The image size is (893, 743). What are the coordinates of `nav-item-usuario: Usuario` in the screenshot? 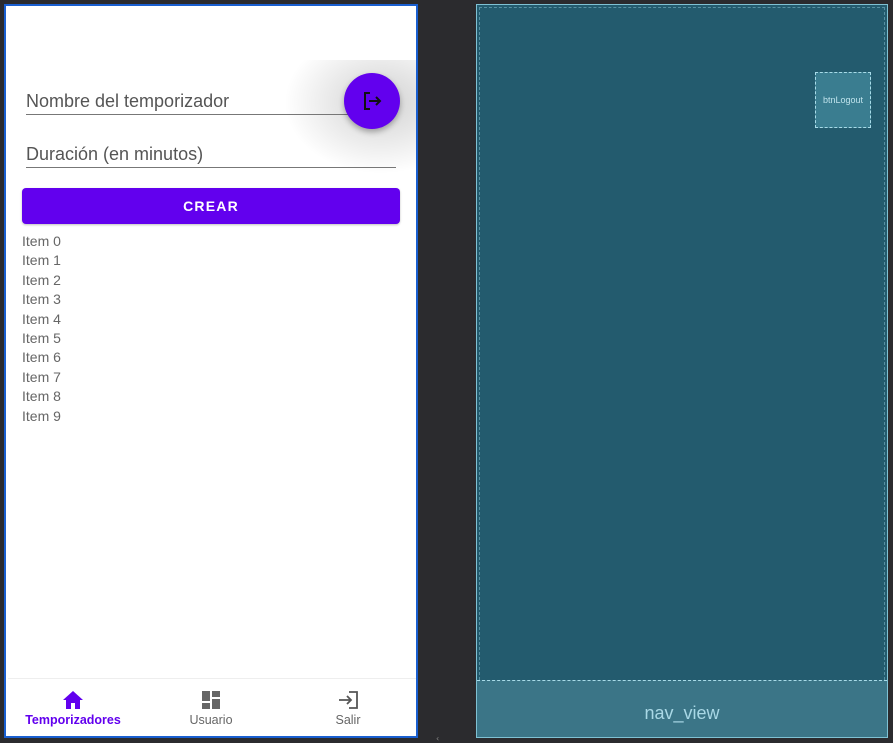 It's located at (211, 707).